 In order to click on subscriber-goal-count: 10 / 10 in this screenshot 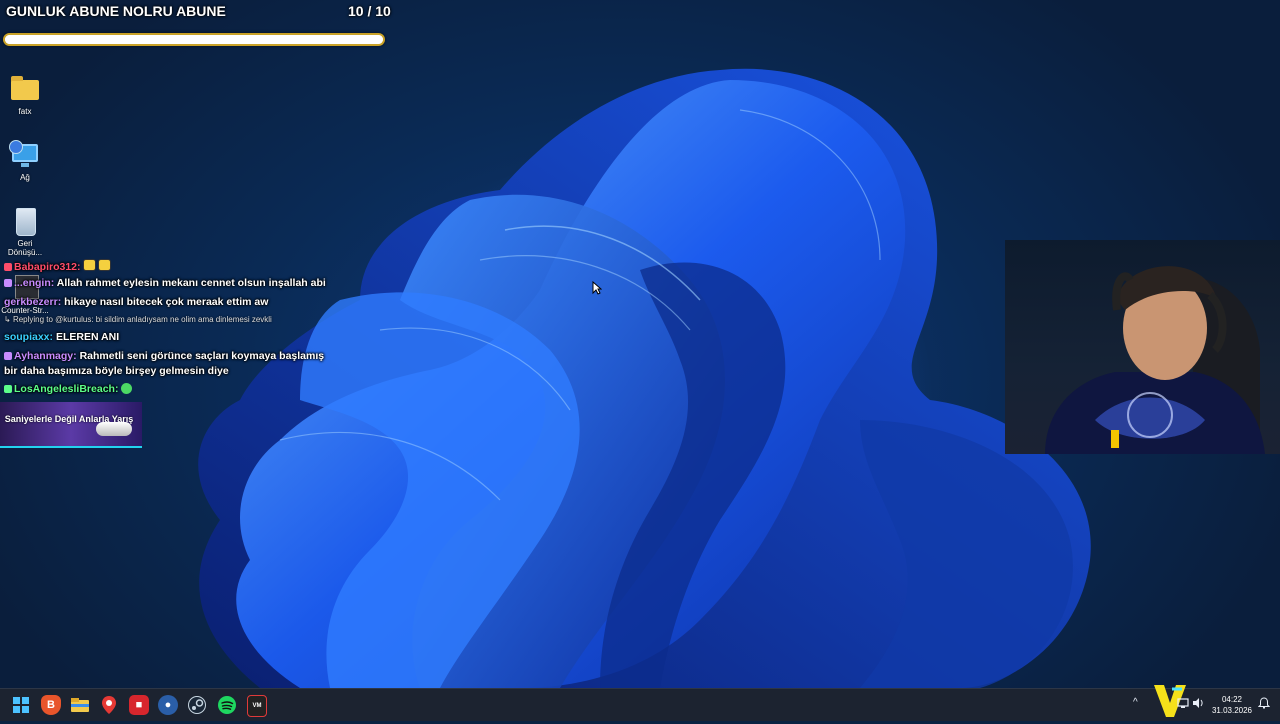, I will do `click(369, 11)`.